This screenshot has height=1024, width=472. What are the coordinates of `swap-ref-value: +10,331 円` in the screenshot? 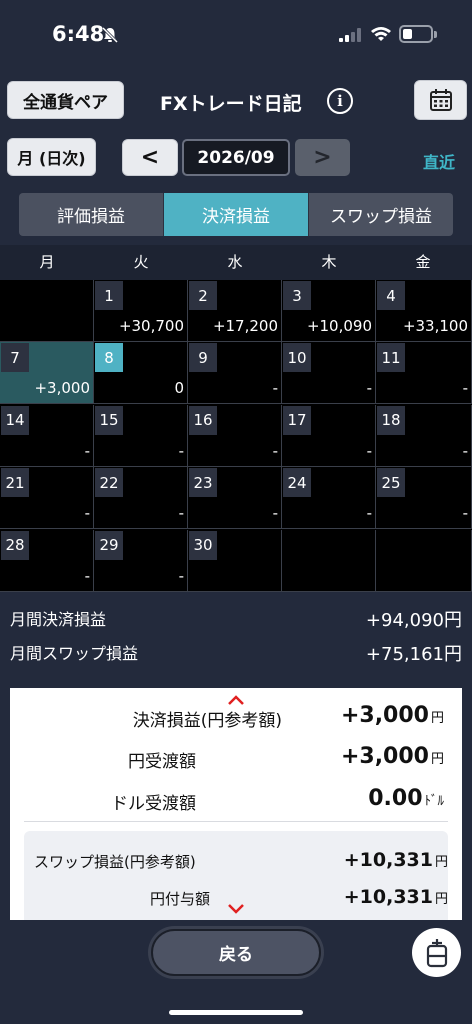 It's located at (395, 860).